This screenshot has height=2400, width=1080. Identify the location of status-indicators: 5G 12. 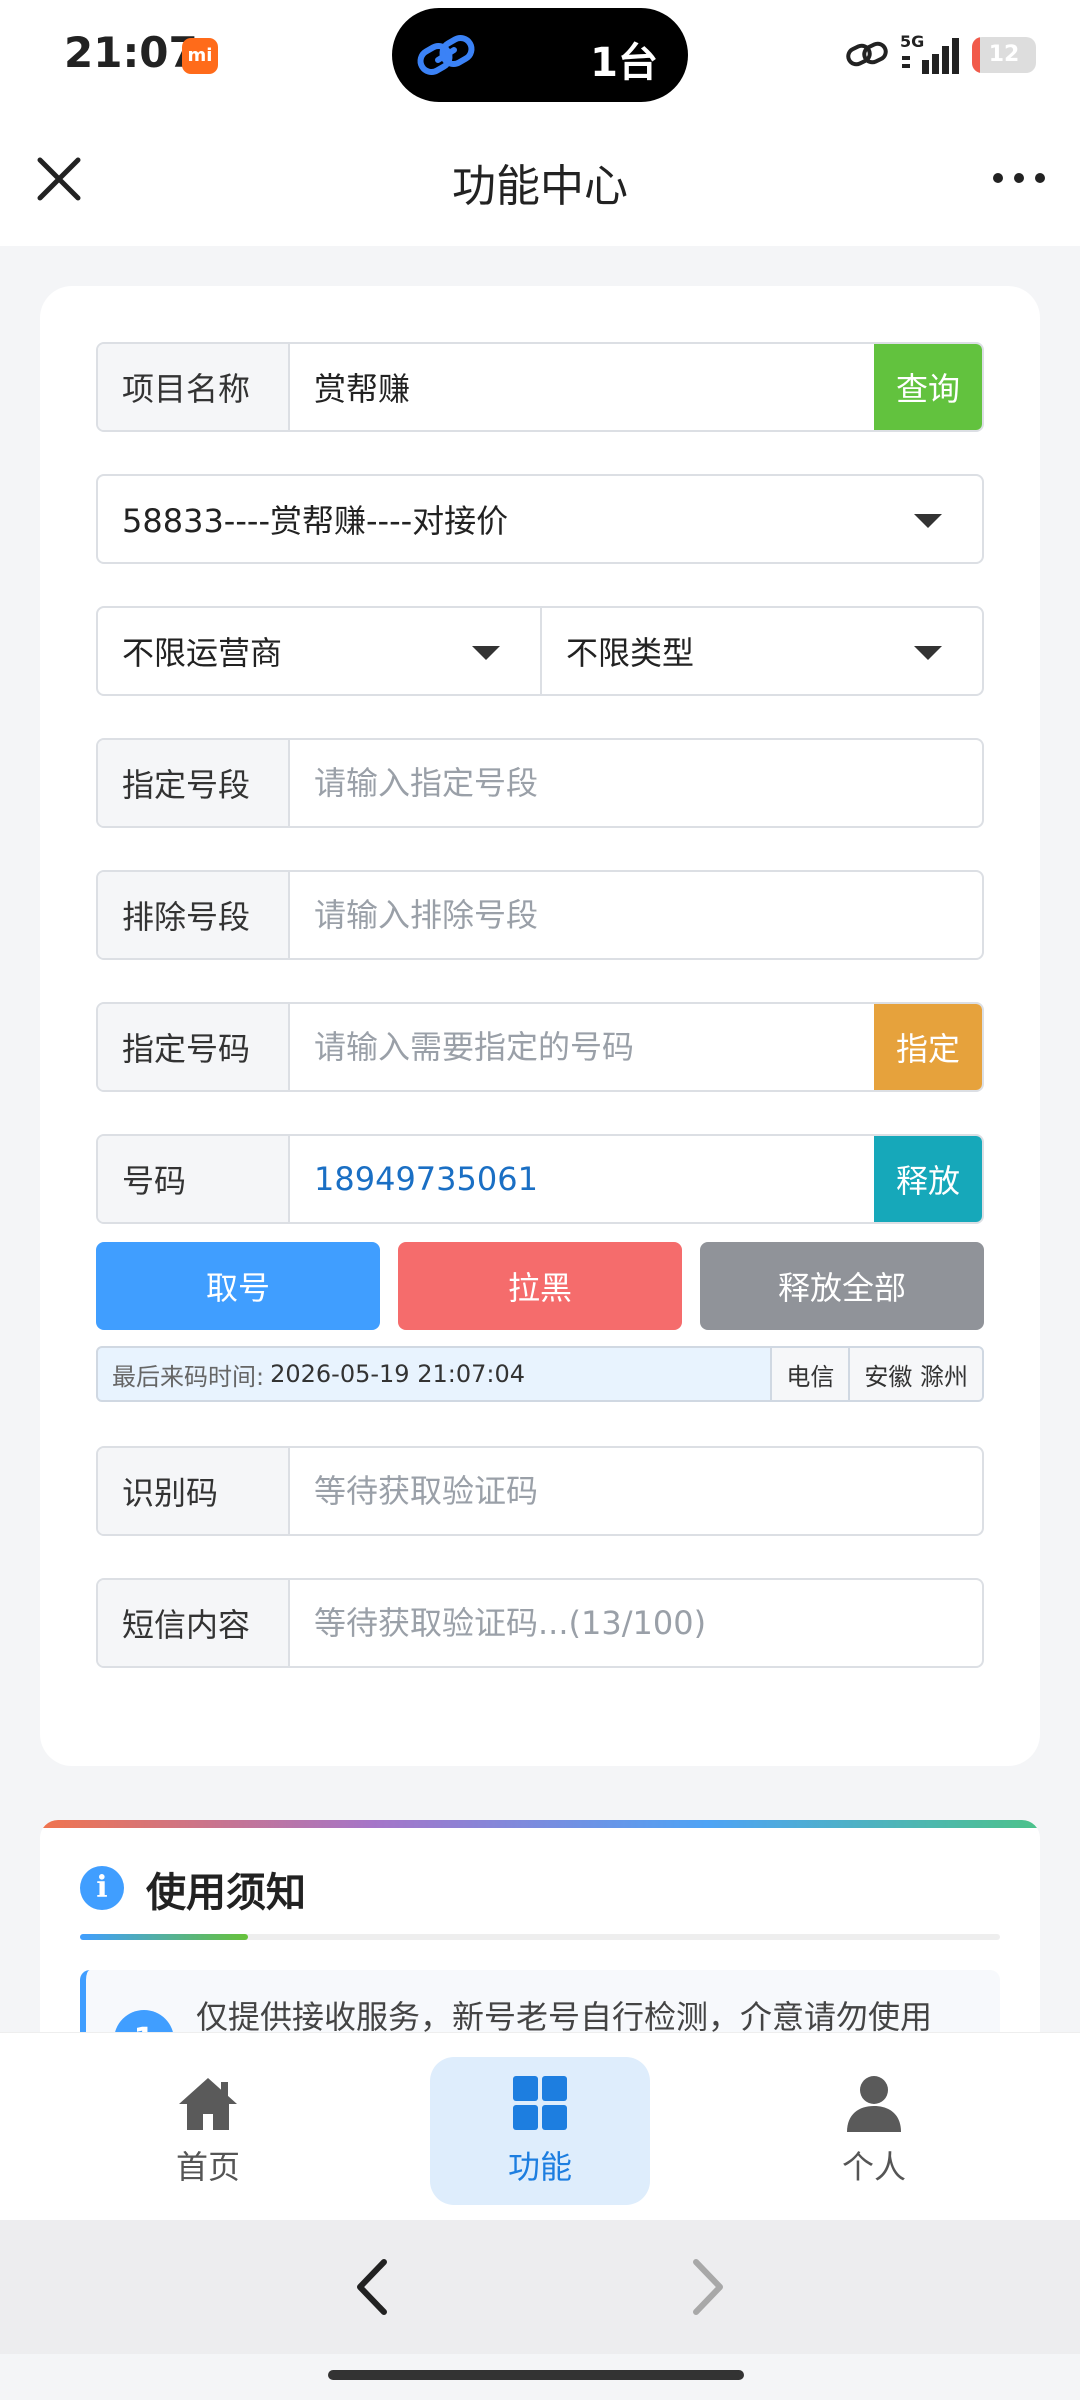
(941, 55).